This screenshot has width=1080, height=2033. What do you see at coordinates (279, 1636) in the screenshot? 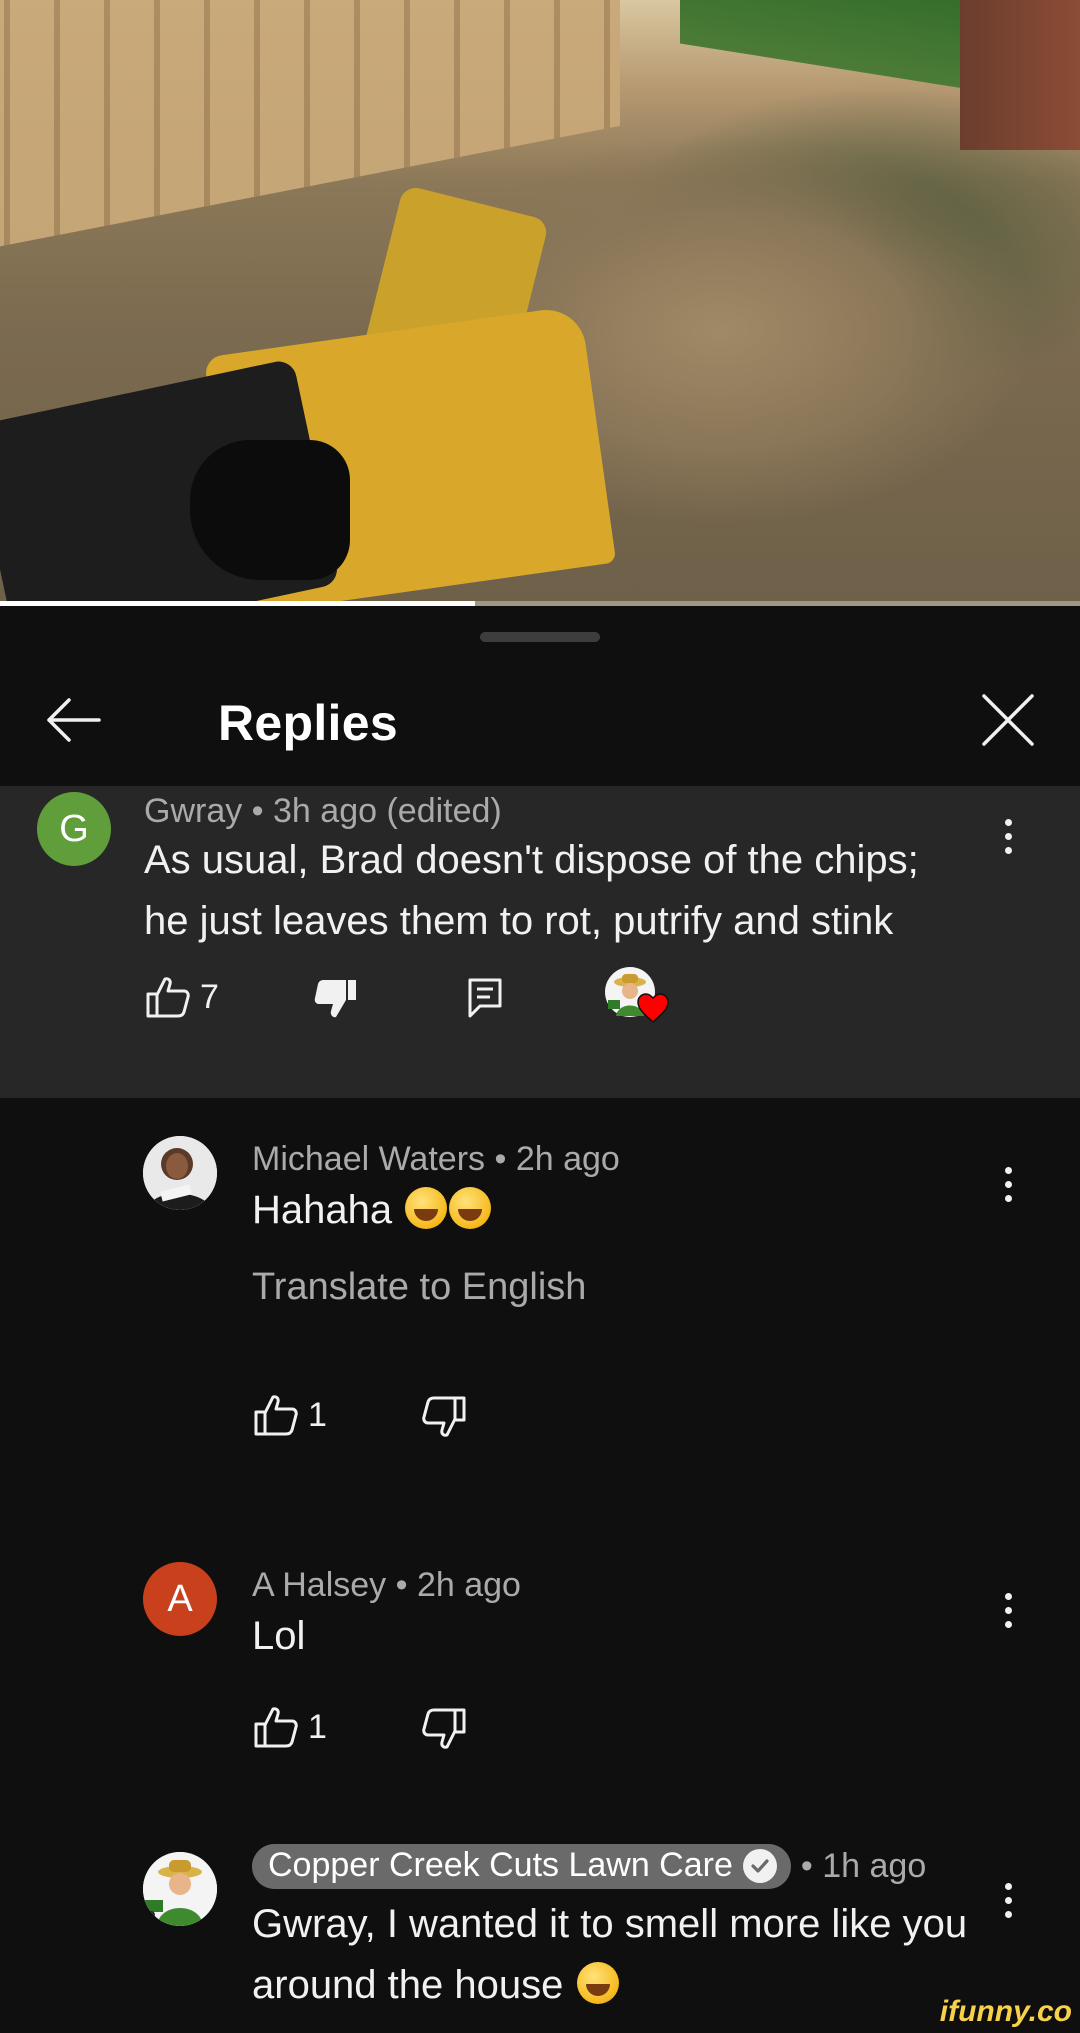
I see `comment-text: Lol` at bounding box center [279, 1636].